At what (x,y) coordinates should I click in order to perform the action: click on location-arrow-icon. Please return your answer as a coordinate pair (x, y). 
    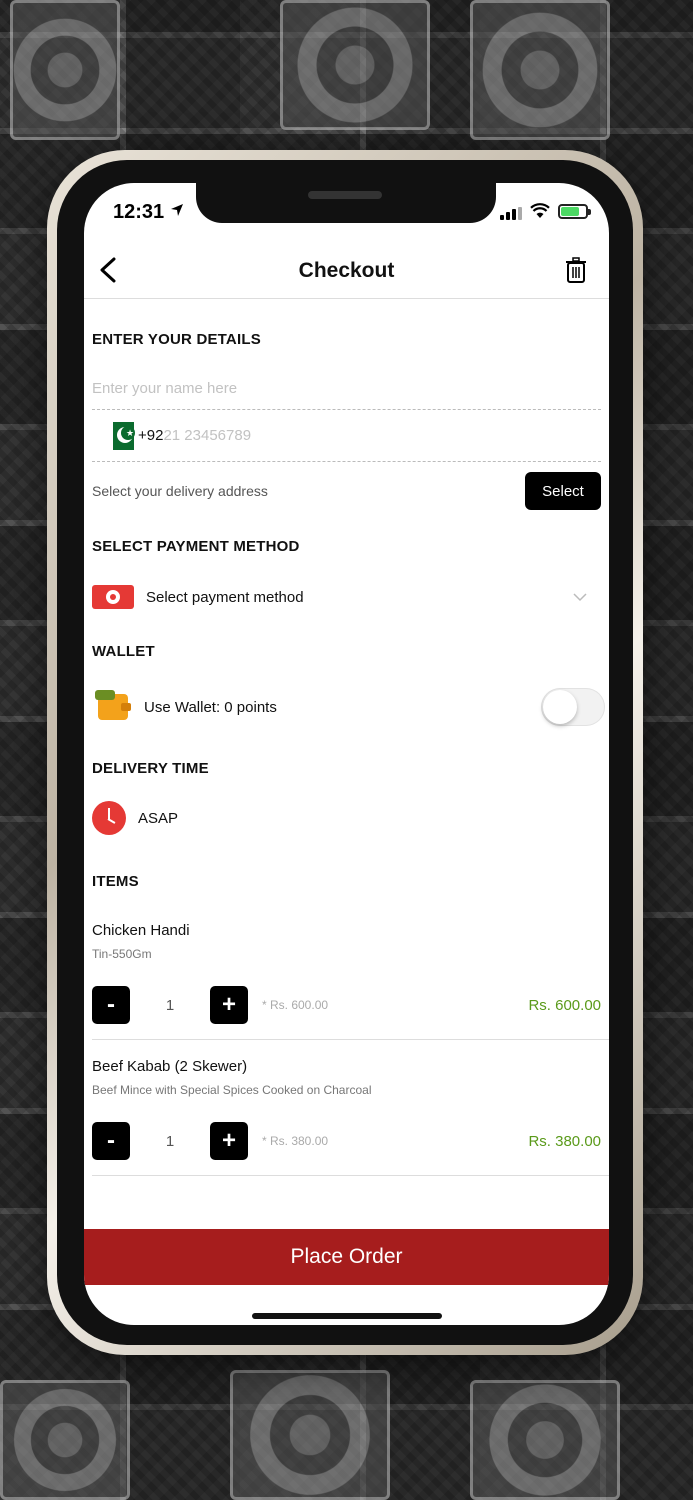
    Looking at the image, I should click on (177, 210).